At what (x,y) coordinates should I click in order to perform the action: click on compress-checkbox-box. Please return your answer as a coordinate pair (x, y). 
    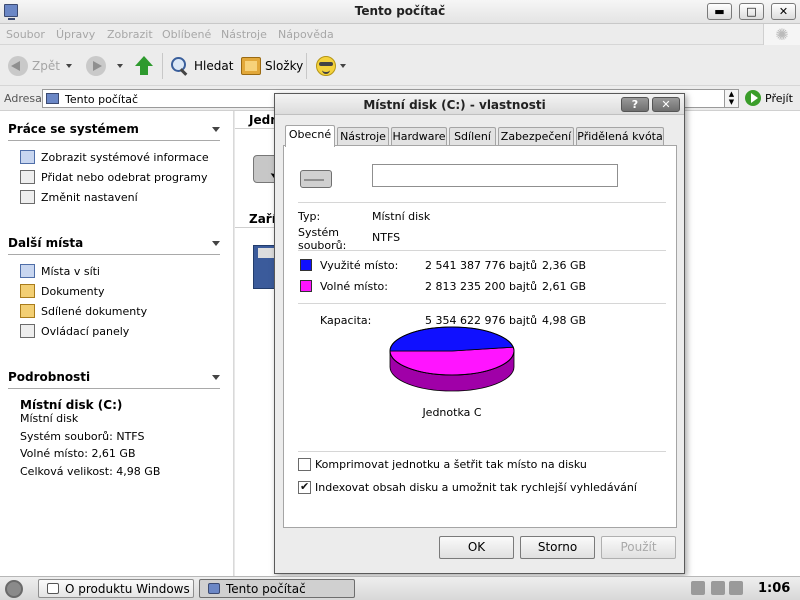
    Looking at the image, I should click on (304, 464).